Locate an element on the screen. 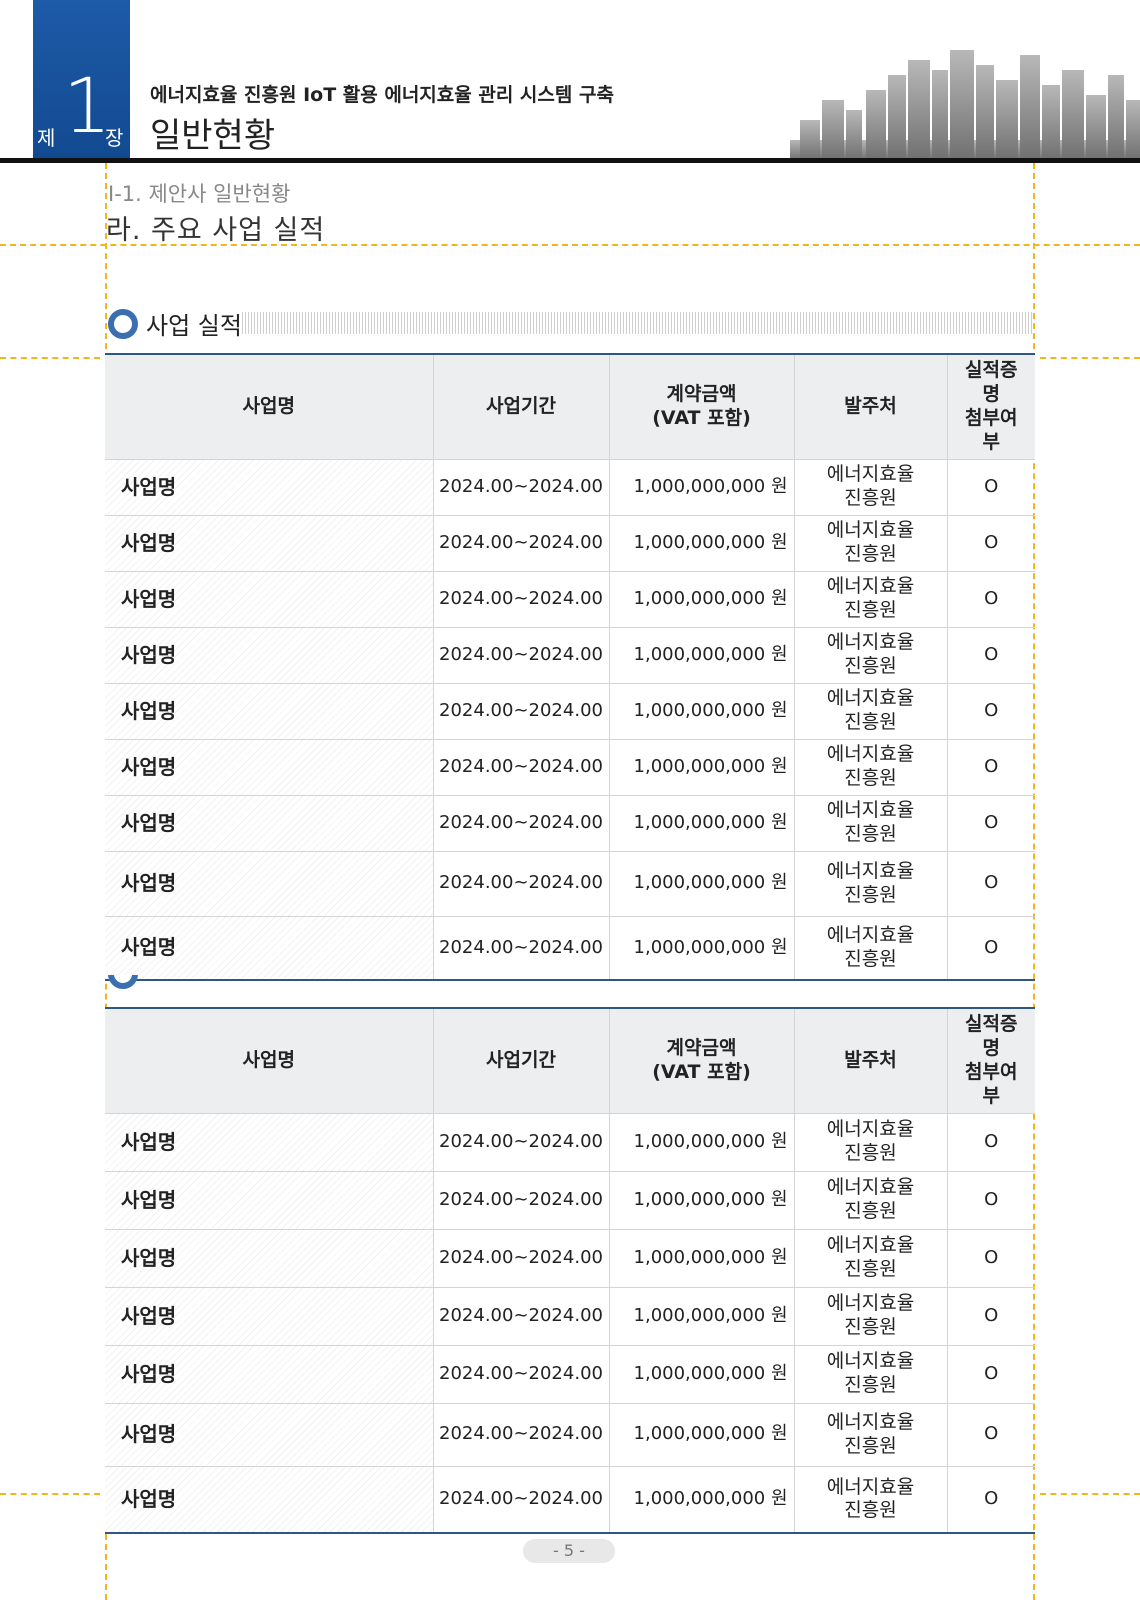  city-skyline-illustration is located at coordinates (965, 105).